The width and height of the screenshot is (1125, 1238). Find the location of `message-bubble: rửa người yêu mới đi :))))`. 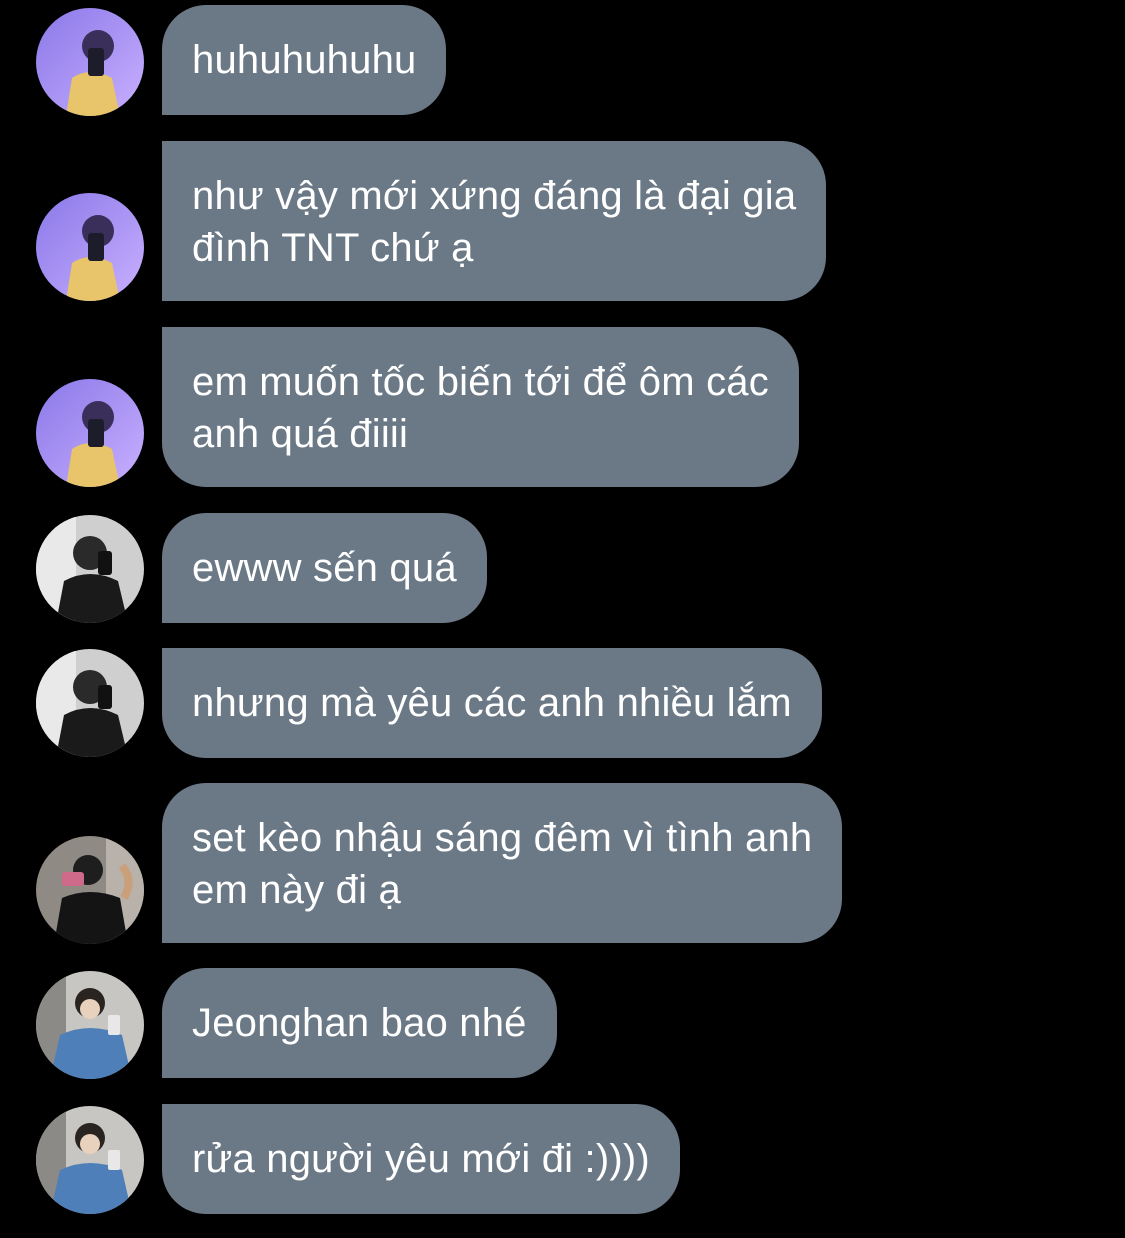

message-bubble: rửa người yêu mới đi :)))) is located at coordinates (421, 1159).